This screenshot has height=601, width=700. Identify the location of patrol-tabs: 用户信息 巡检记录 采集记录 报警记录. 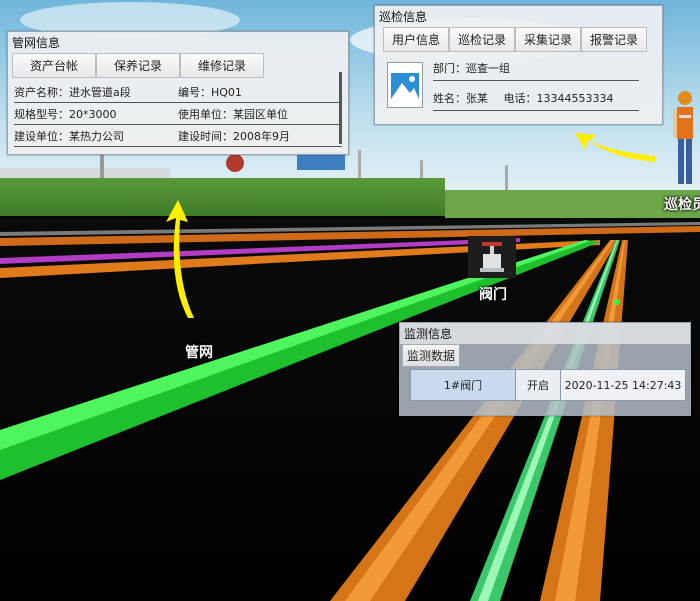
(520, 39).